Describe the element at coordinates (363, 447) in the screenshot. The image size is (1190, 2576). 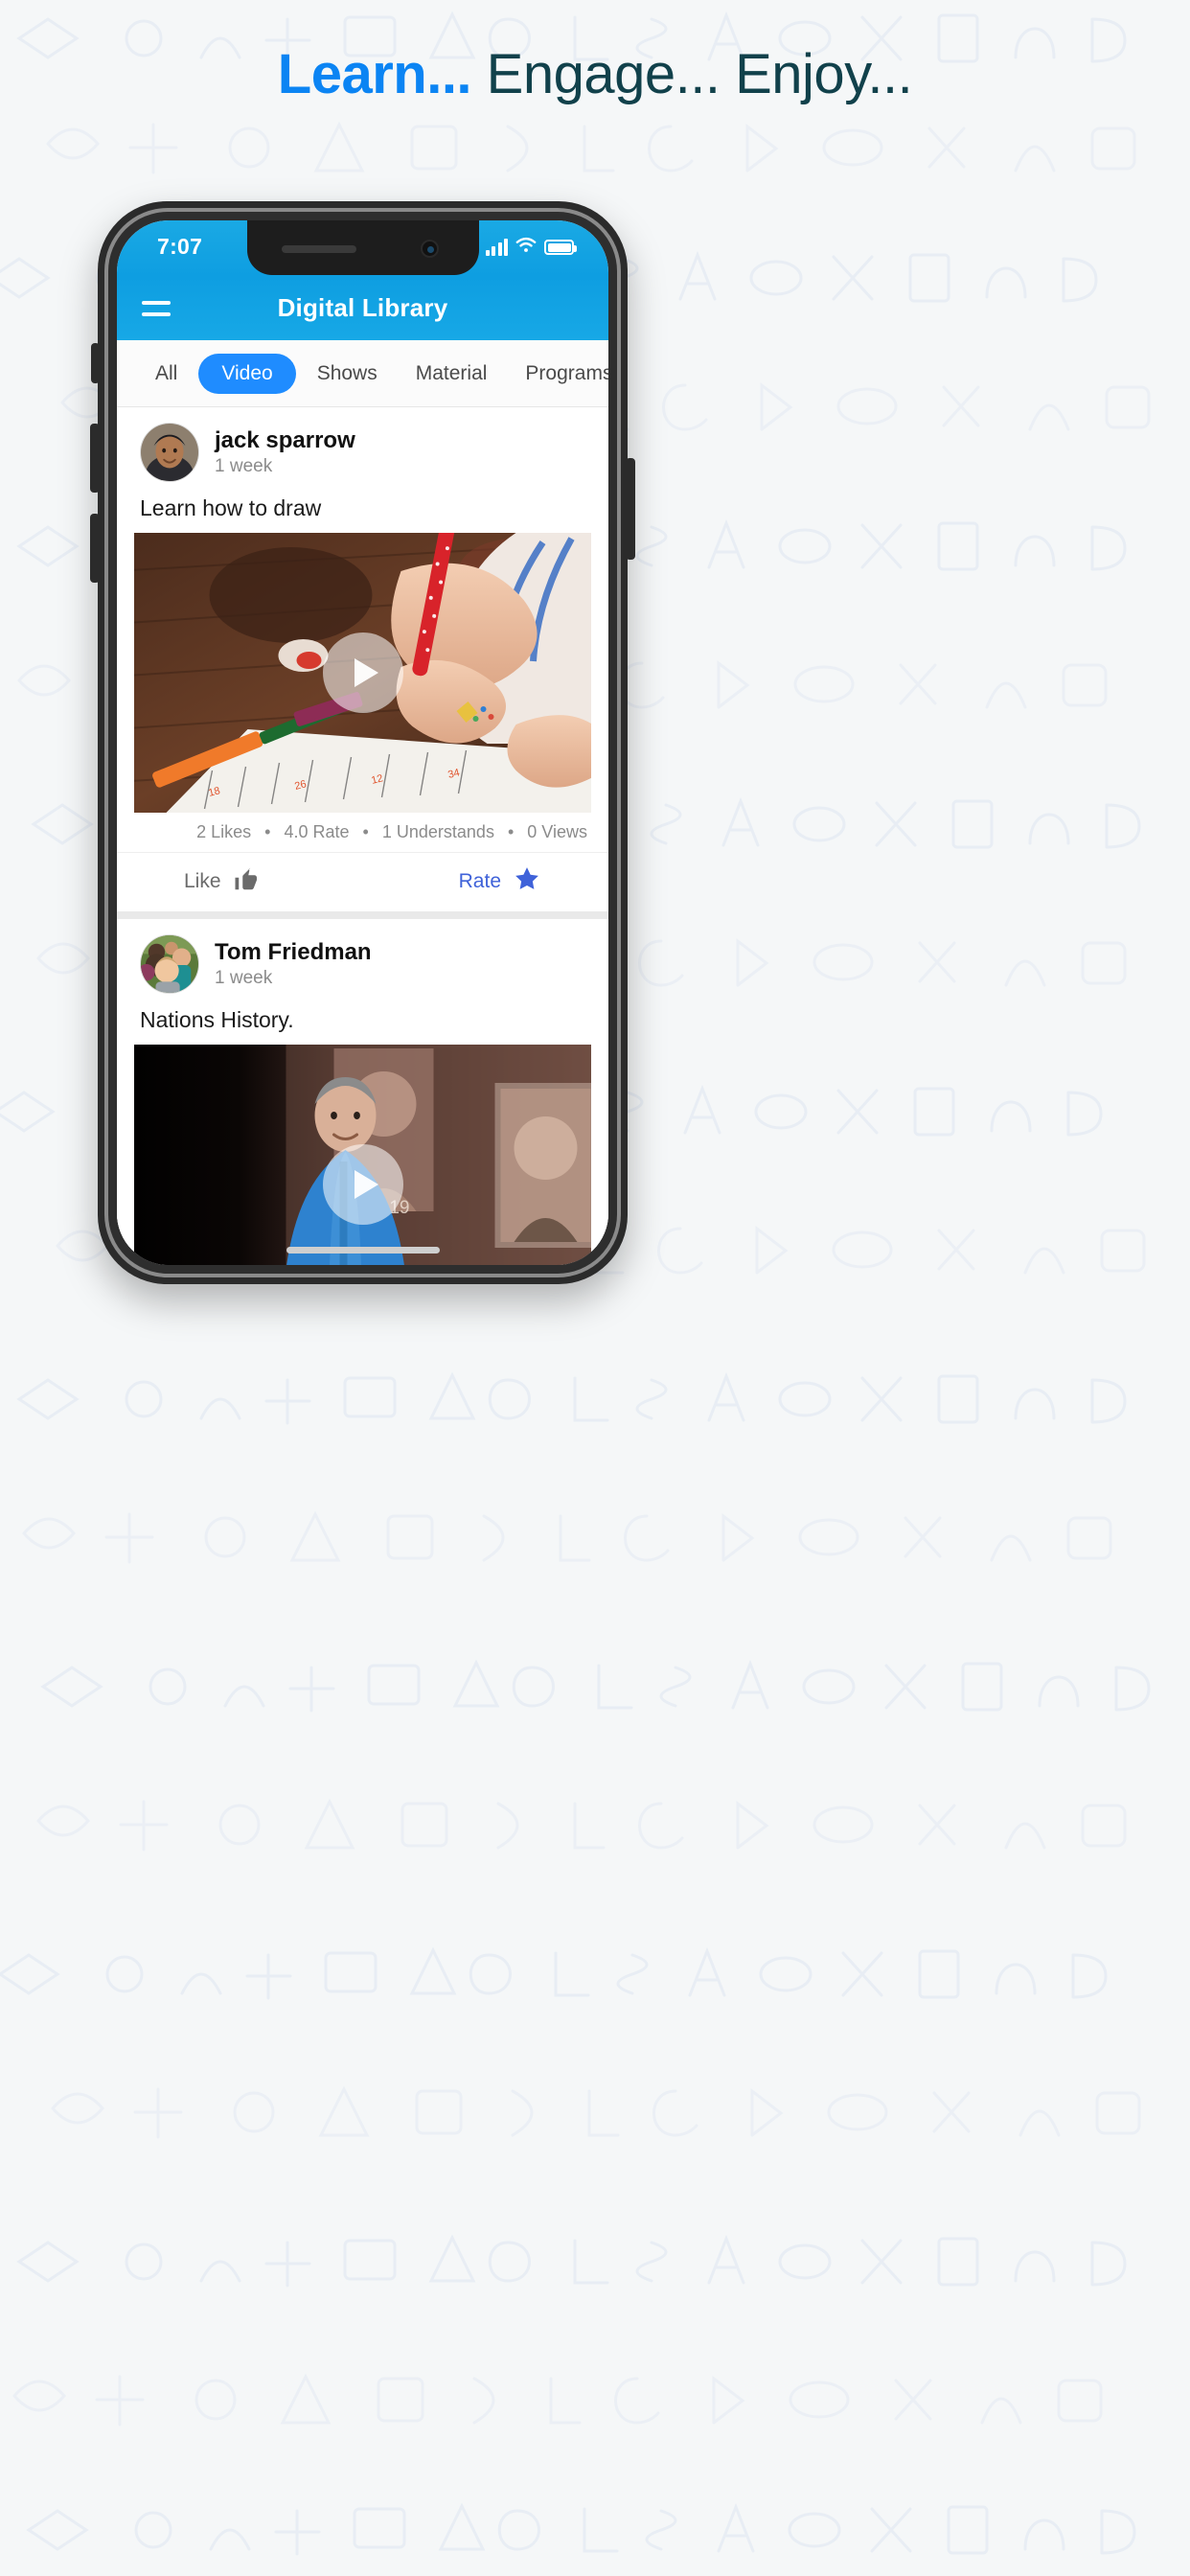
I see `post-header: jack sparrow 1 week` at that location.